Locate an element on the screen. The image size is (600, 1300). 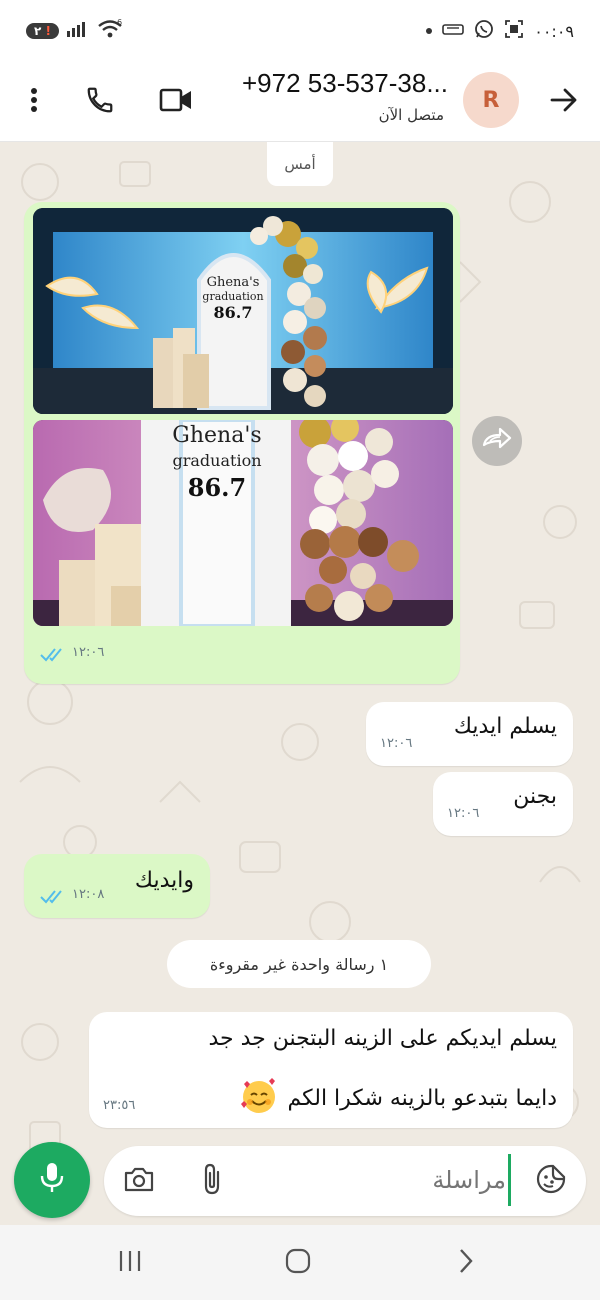
message-text: بجنن is located at coordinates (535, 796).